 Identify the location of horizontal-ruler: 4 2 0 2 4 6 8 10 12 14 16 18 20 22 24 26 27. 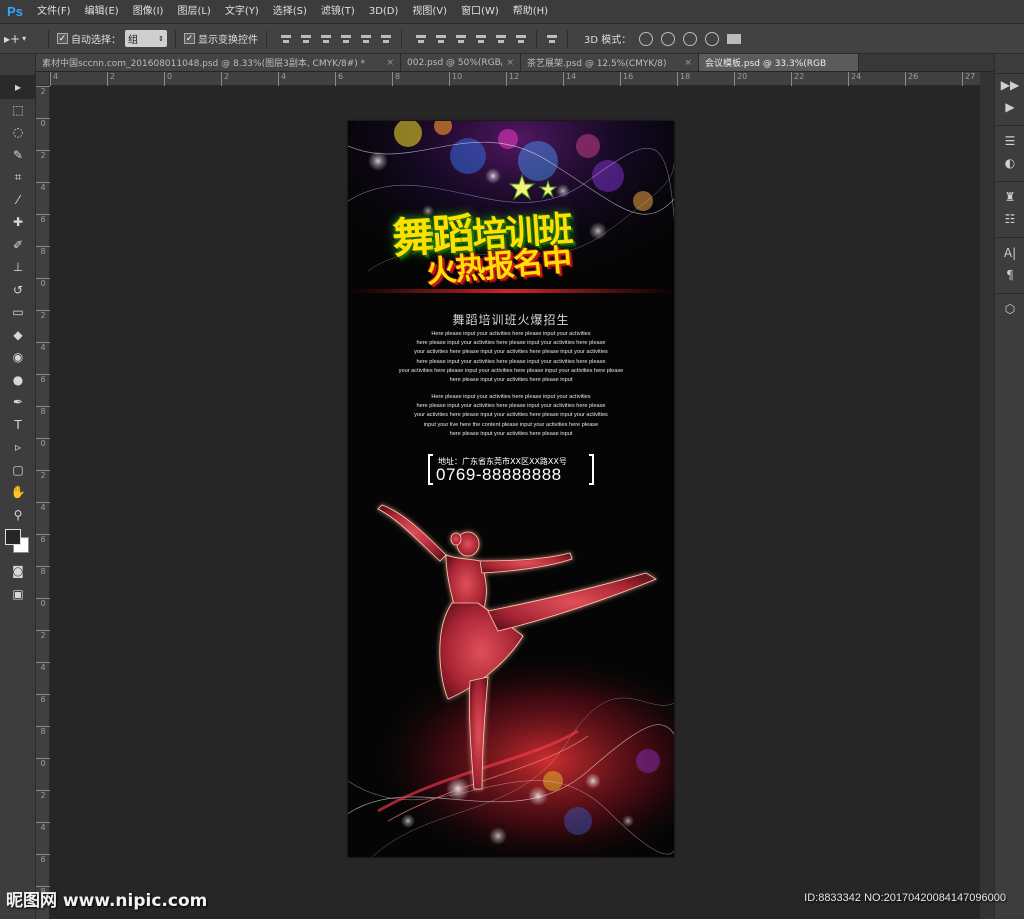
(515, 79).